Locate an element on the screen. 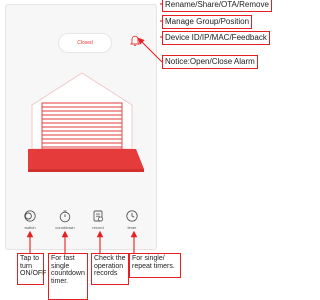 Image resolution: width=320 pixels, height=300 pixels. record-note: Check the operation records is located at coordinates (110, 269).